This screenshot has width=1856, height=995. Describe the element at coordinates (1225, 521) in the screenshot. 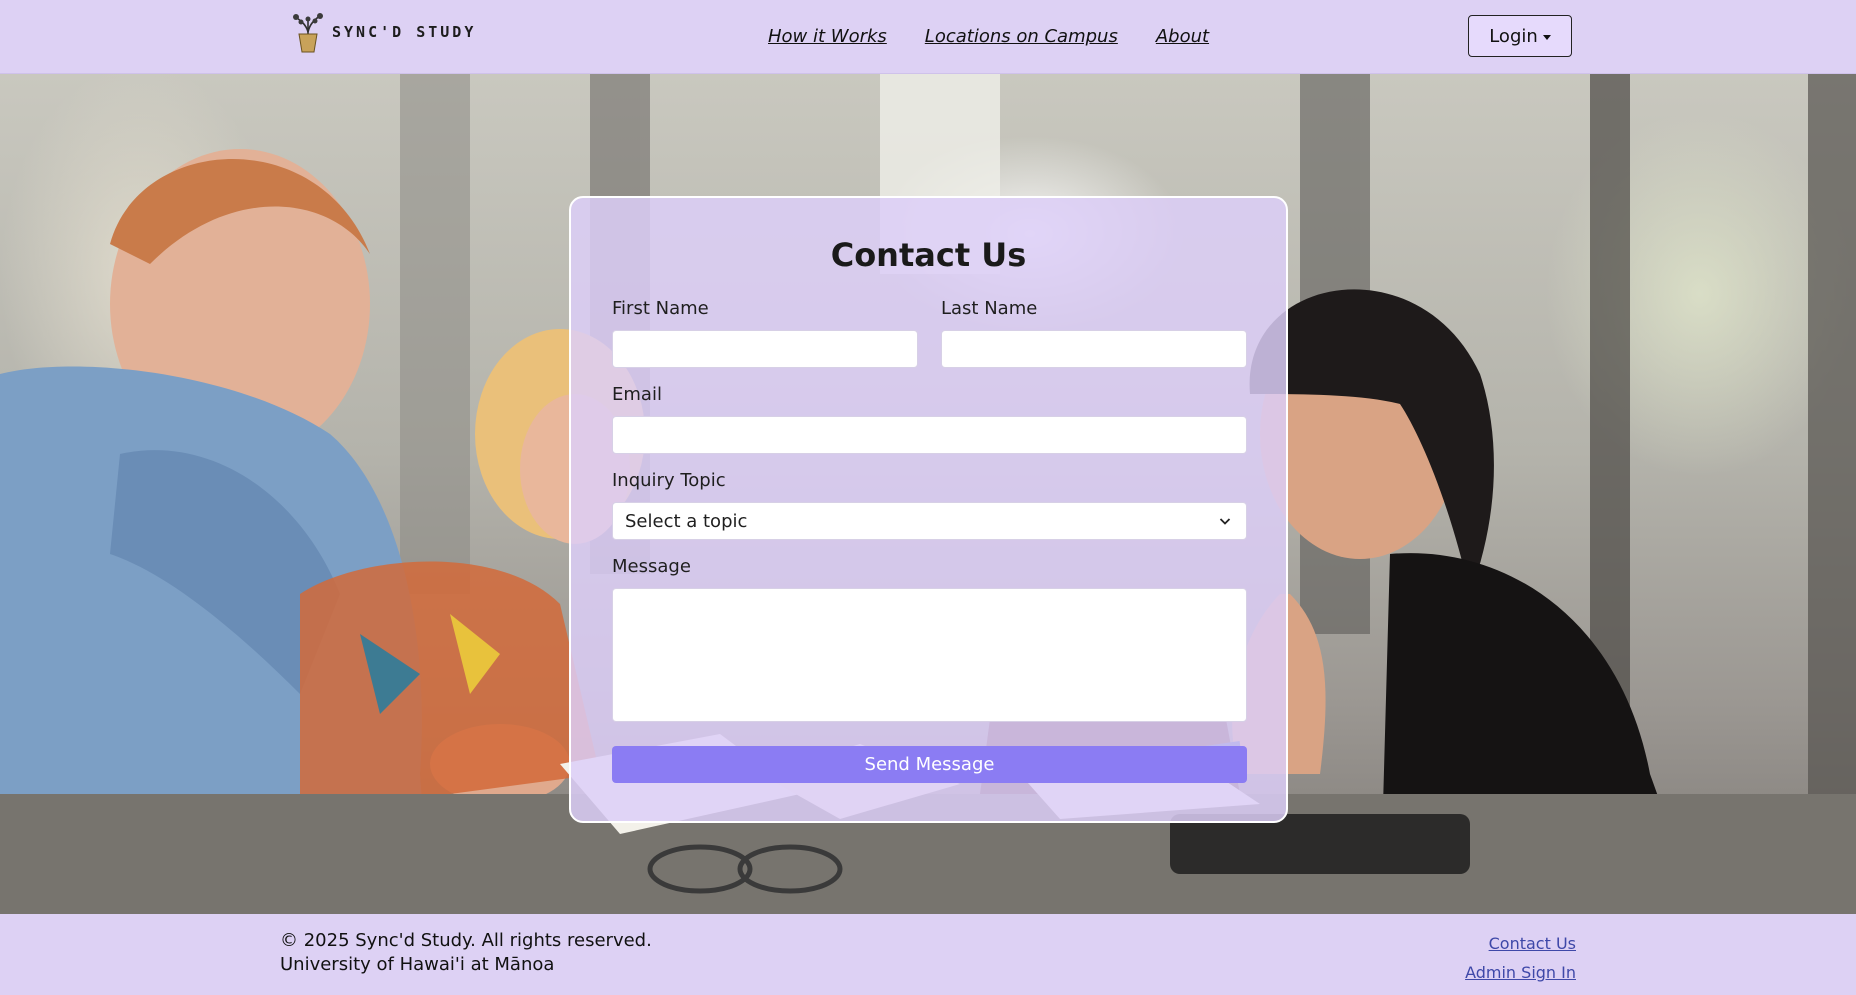

I see `chevron-down-icon` at that location.